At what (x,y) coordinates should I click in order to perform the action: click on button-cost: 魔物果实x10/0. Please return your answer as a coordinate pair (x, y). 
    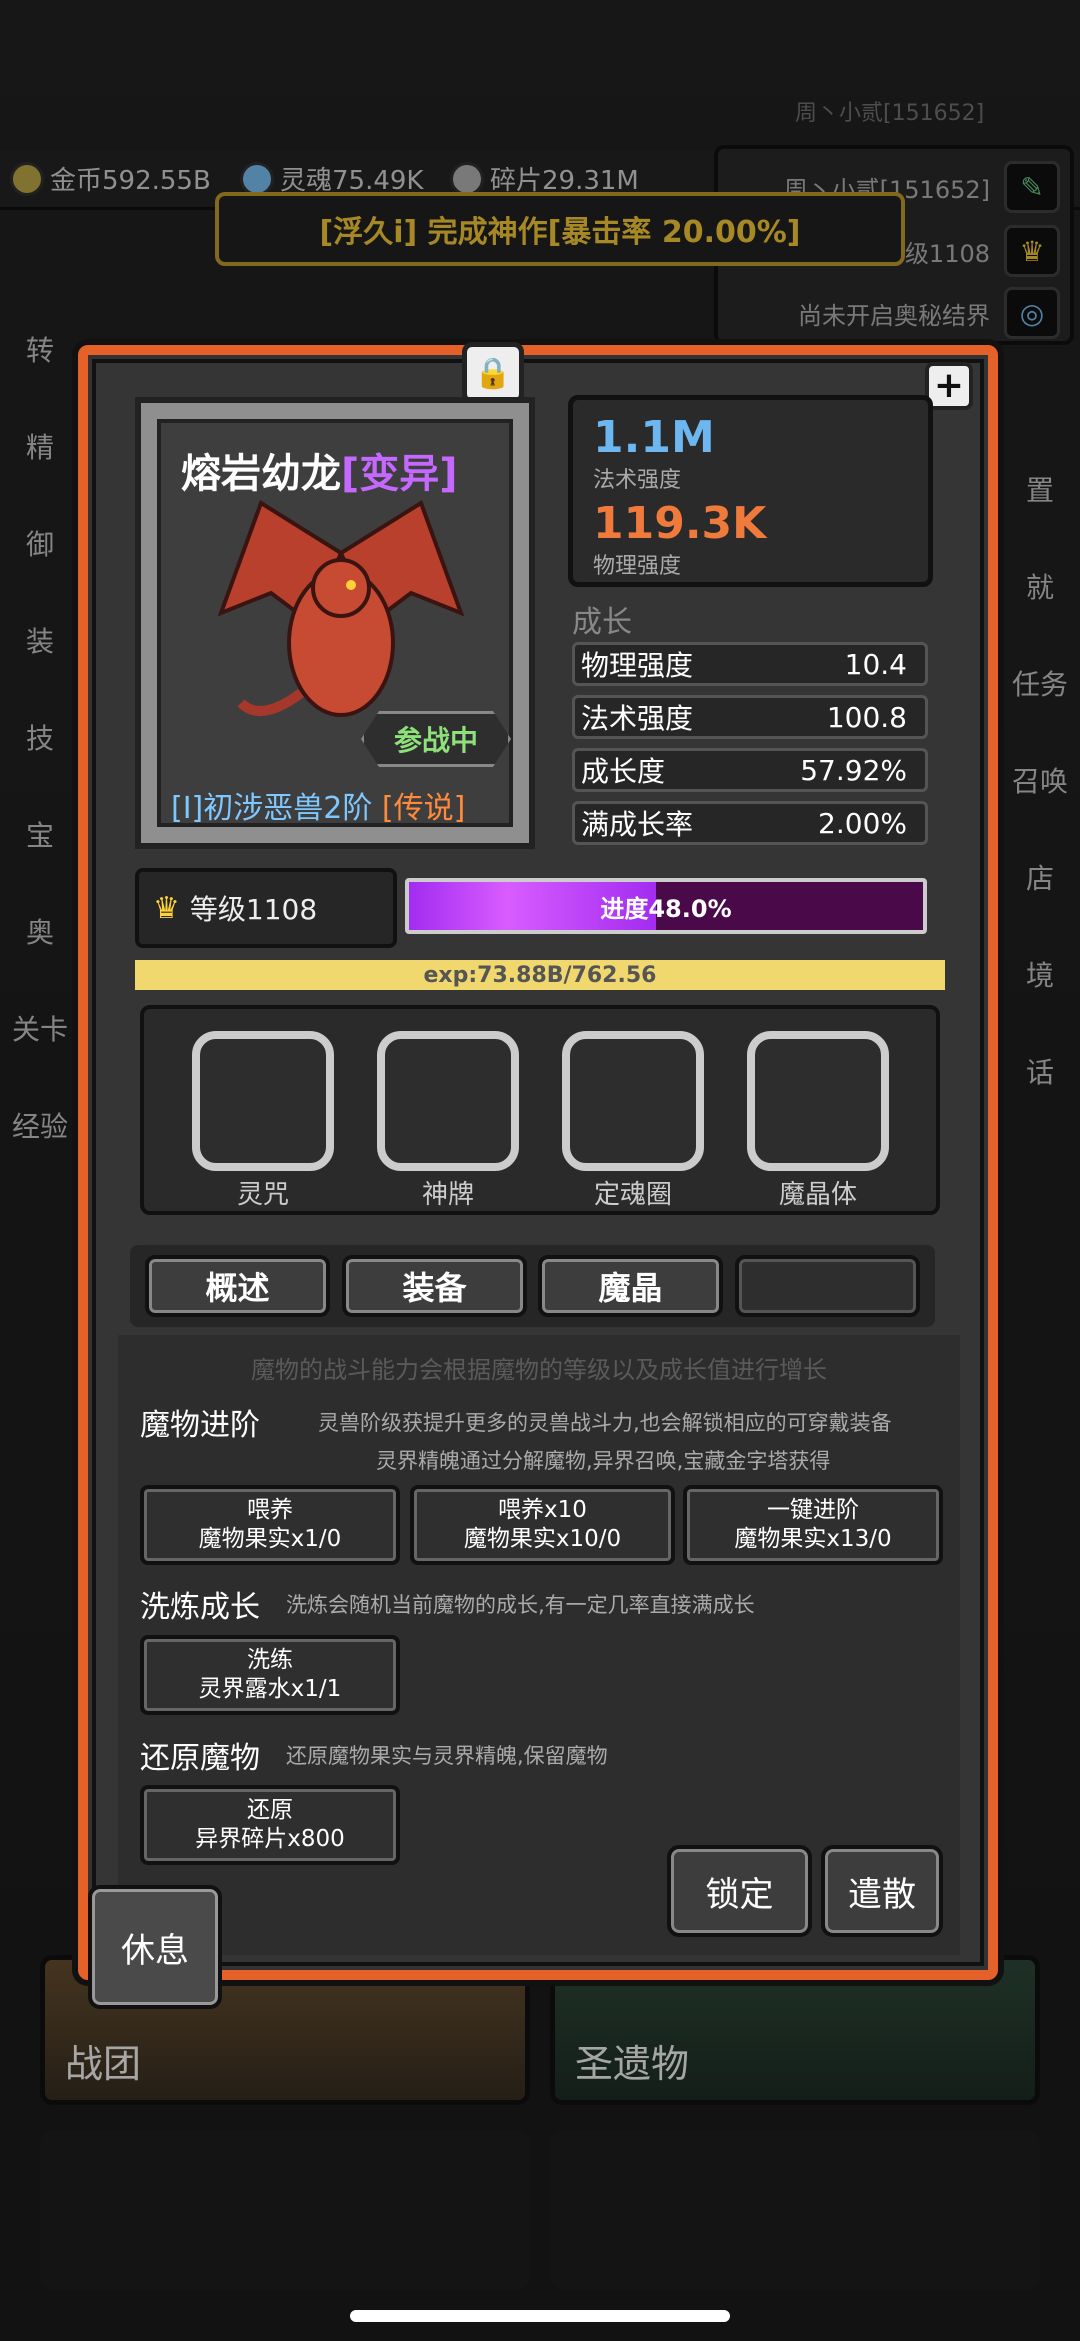
    Looking at the image, I should click on (542, 1539).